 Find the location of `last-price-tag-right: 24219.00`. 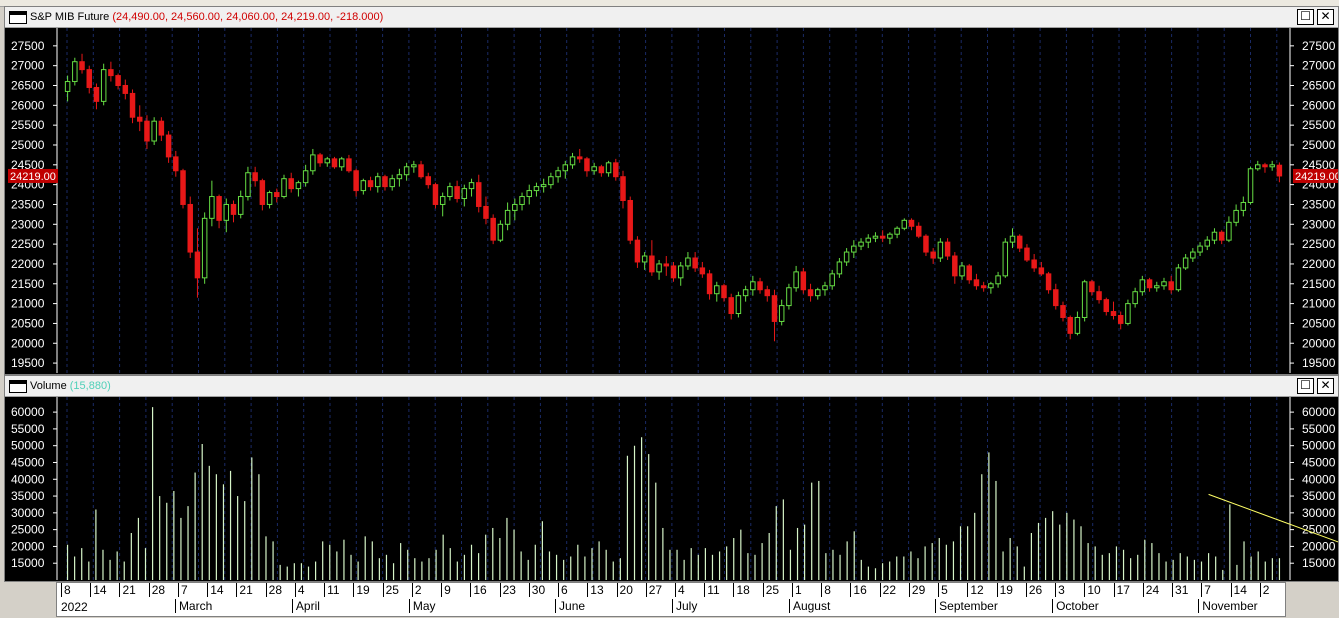

last-price-tag-right: 24219.00 is located at coordinates (1316, 177).